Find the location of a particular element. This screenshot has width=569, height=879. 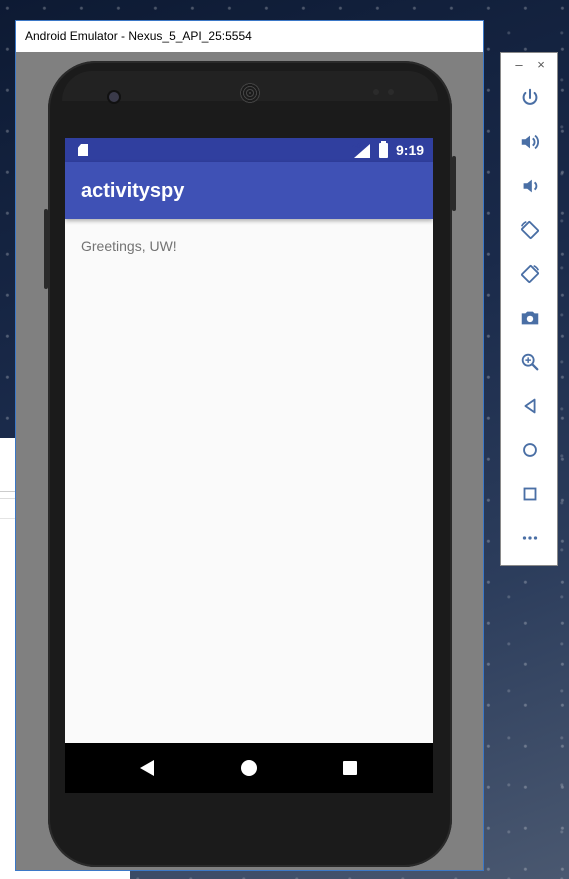

close-button: × is located at coordinates (541, 64).